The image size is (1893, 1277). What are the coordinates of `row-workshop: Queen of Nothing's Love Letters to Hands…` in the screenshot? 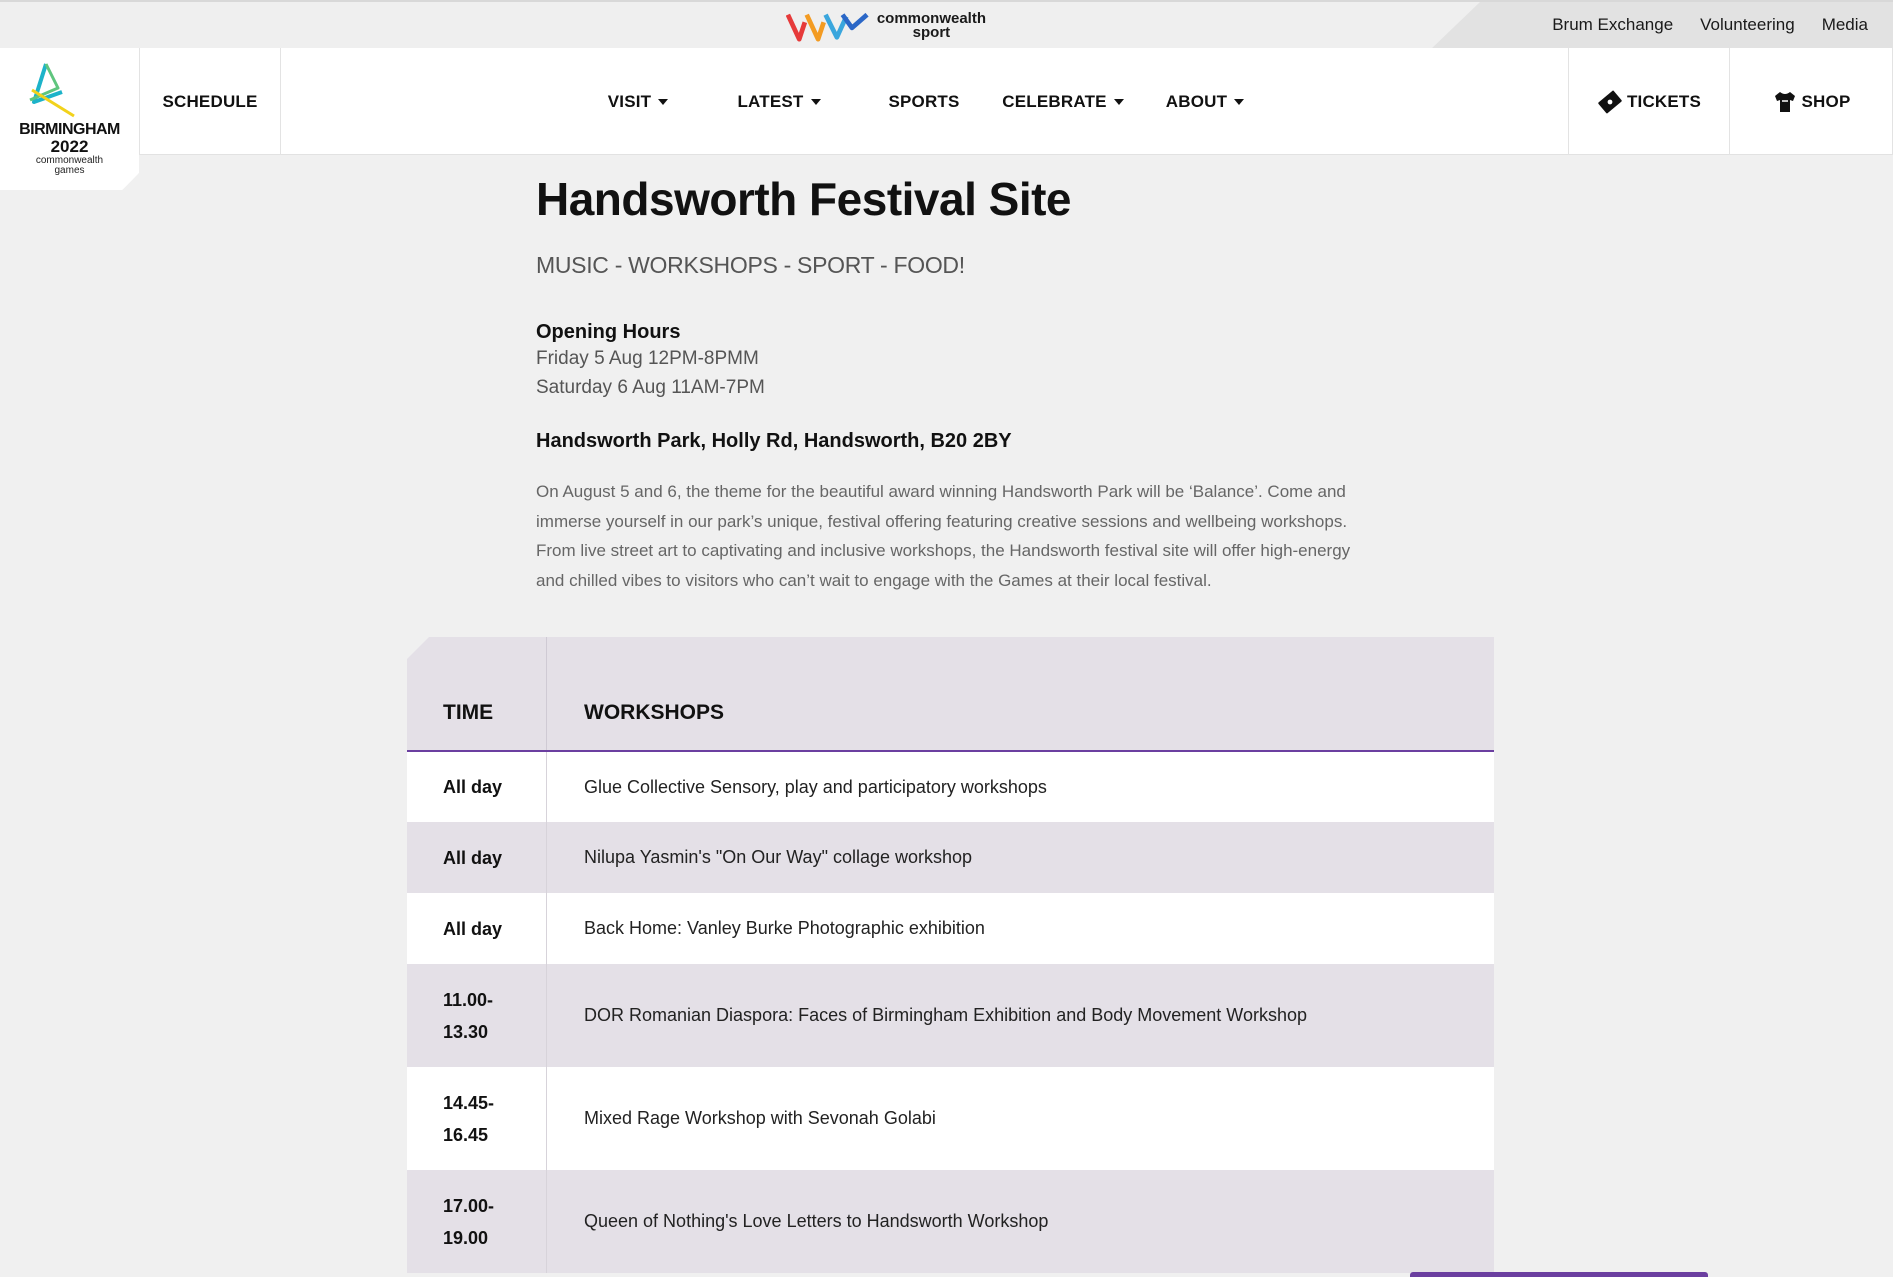 It's located at (816, 1221).